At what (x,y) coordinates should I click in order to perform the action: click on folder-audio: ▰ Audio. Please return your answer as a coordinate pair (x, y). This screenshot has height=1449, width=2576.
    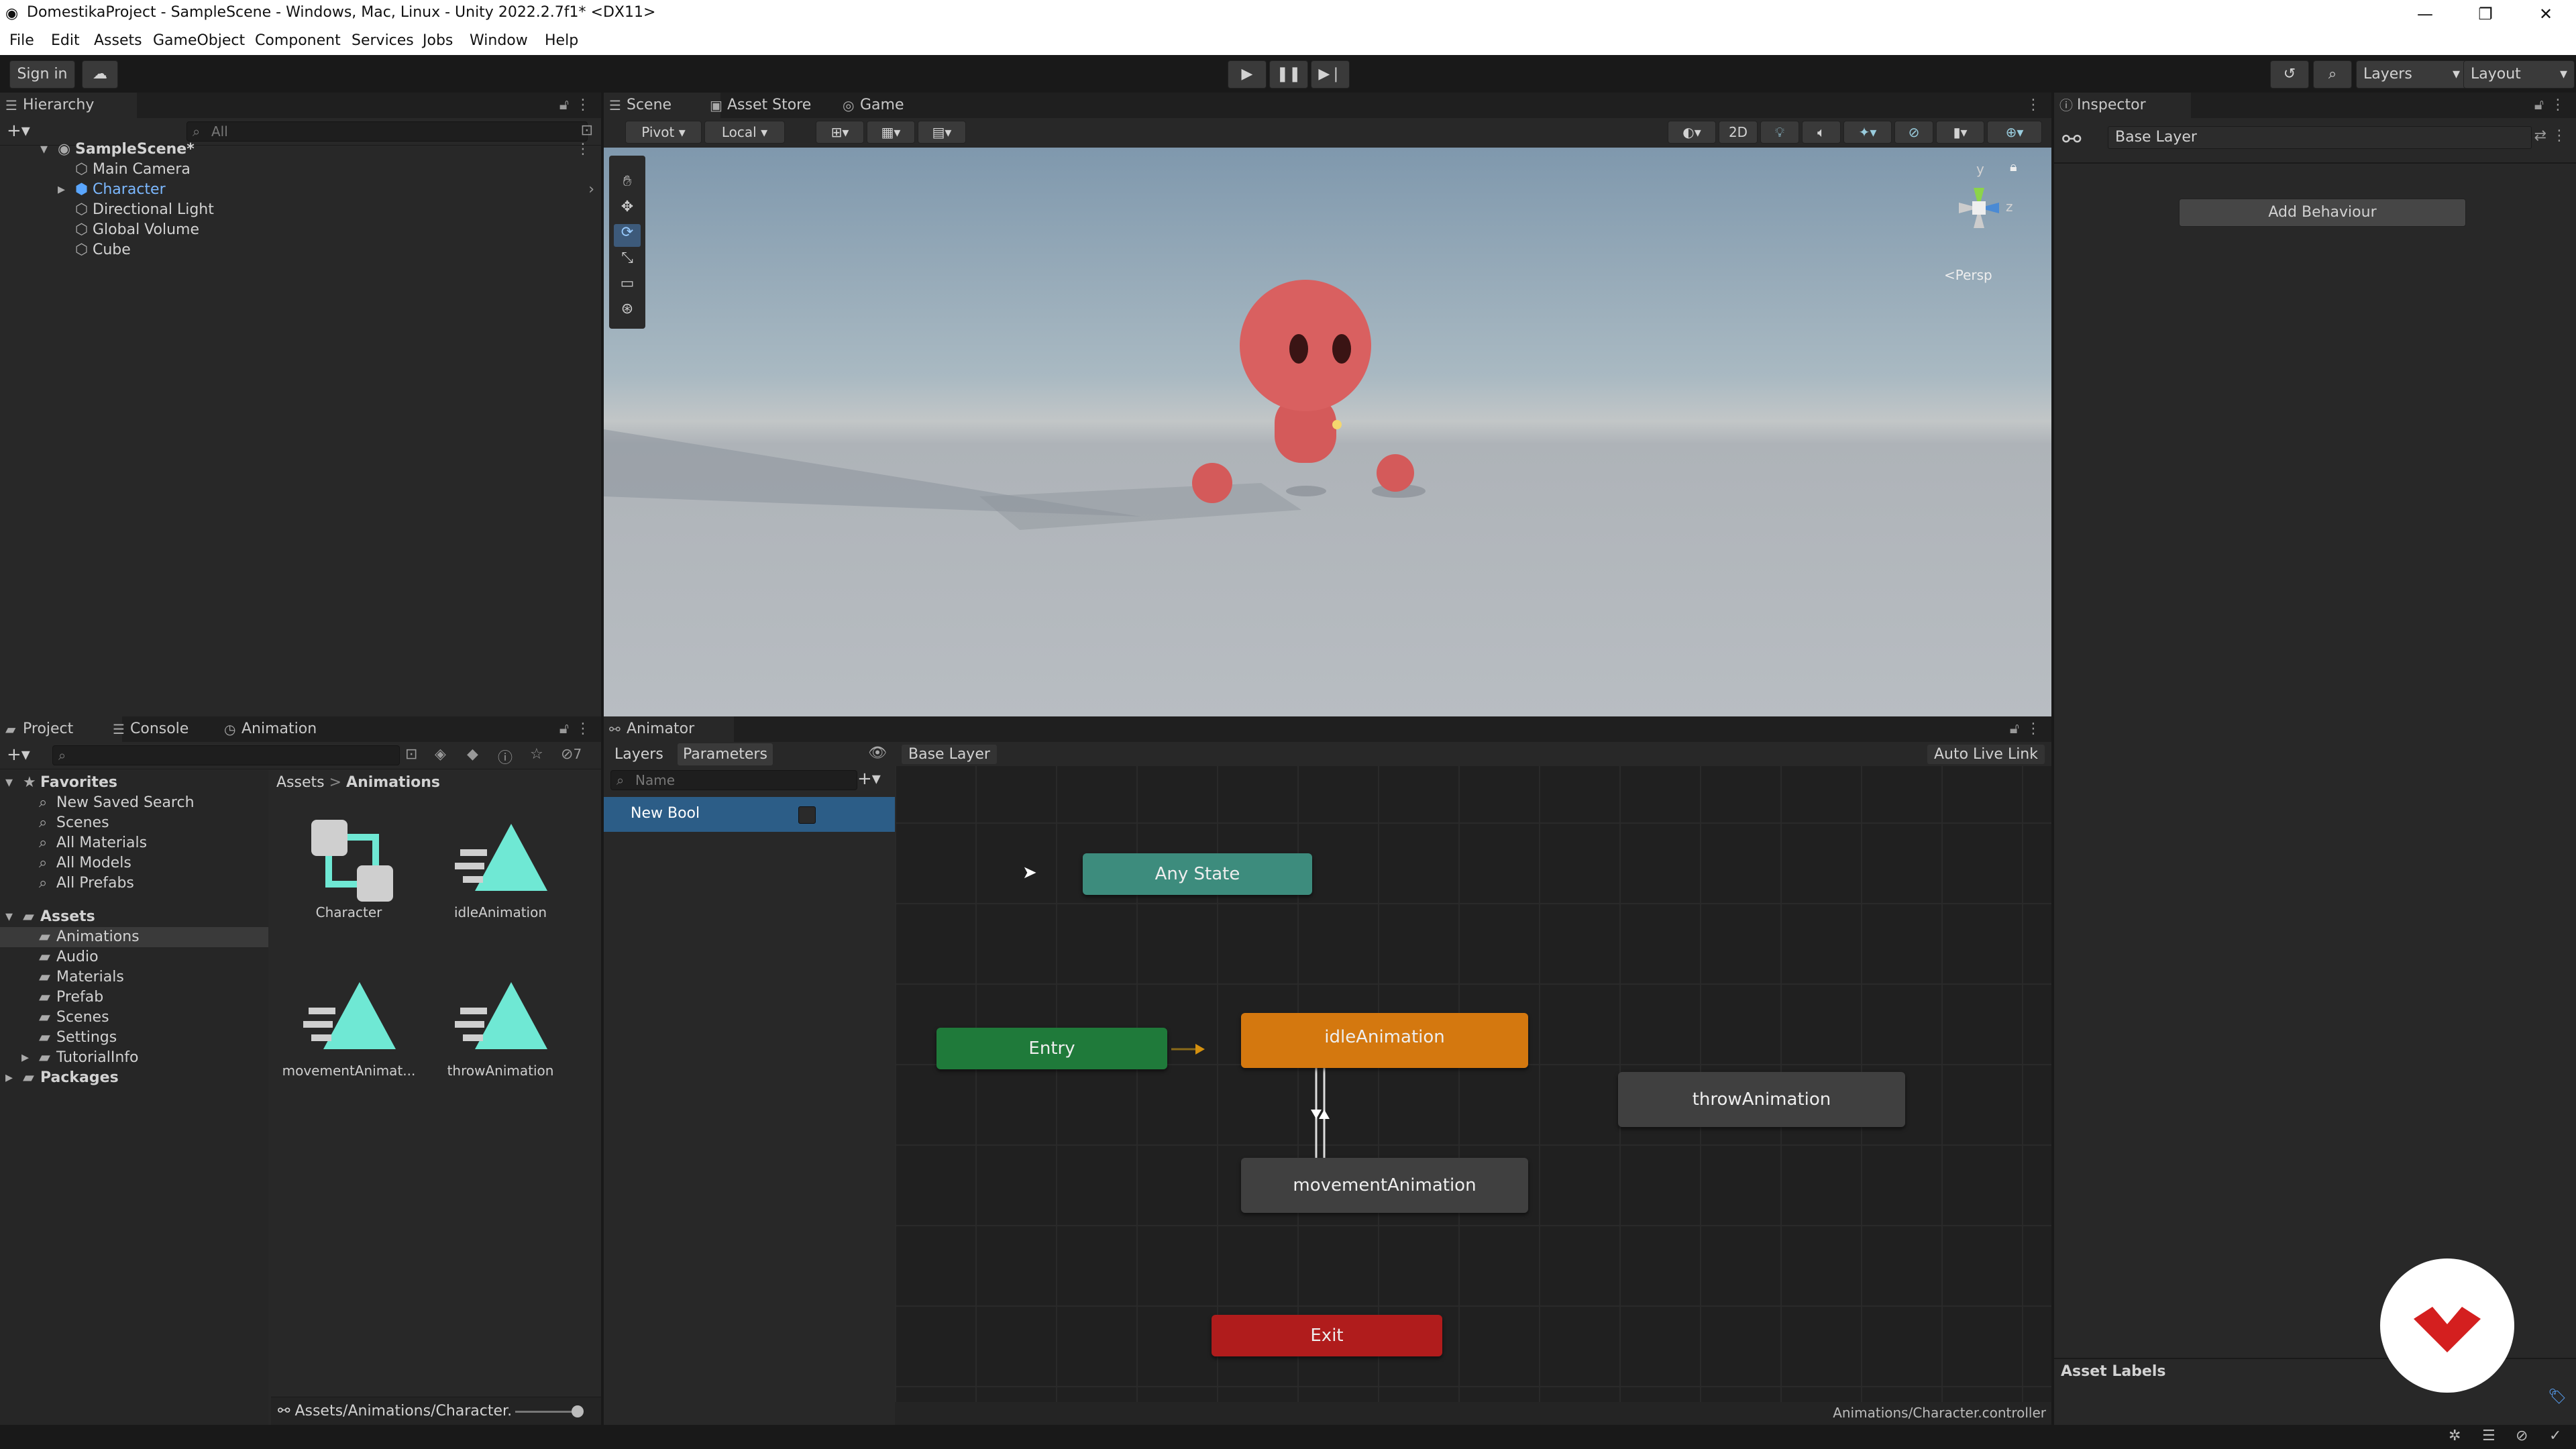
    Looking at the image, I should click on (69, 957).